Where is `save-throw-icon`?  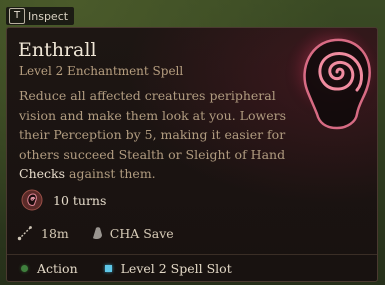
save-throw-icon is located at coordinates (97, 233).